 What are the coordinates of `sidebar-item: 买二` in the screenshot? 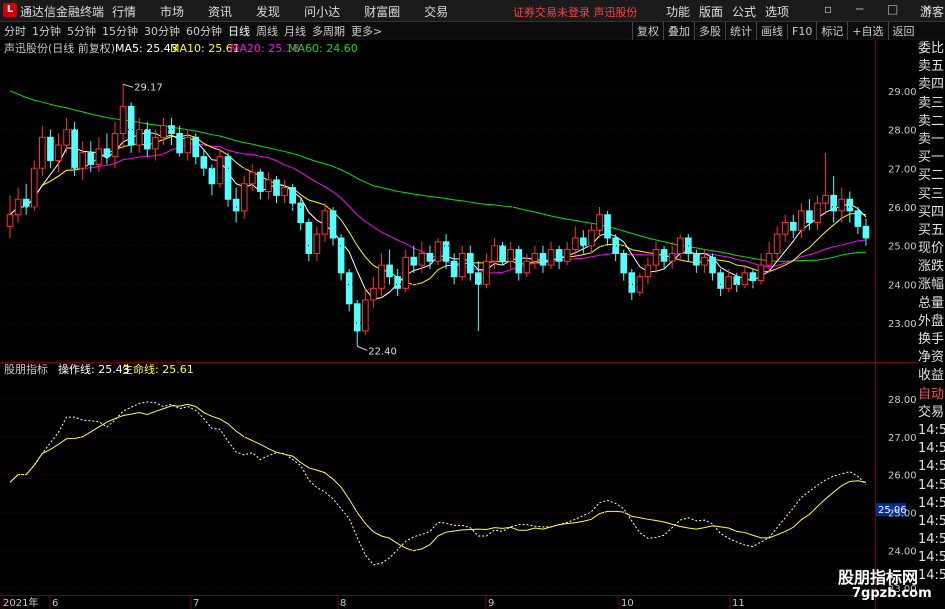 It's located at (931, 176).